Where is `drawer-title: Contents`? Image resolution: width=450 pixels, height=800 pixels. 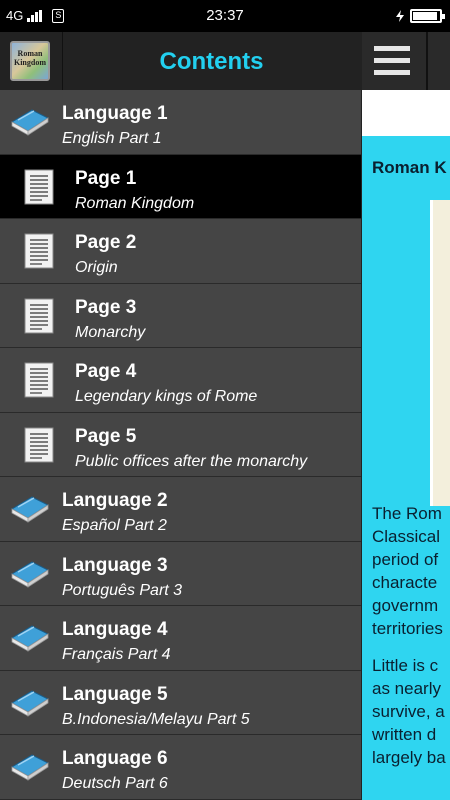
drawer-title: Contents is located at coordinates (211, 61).